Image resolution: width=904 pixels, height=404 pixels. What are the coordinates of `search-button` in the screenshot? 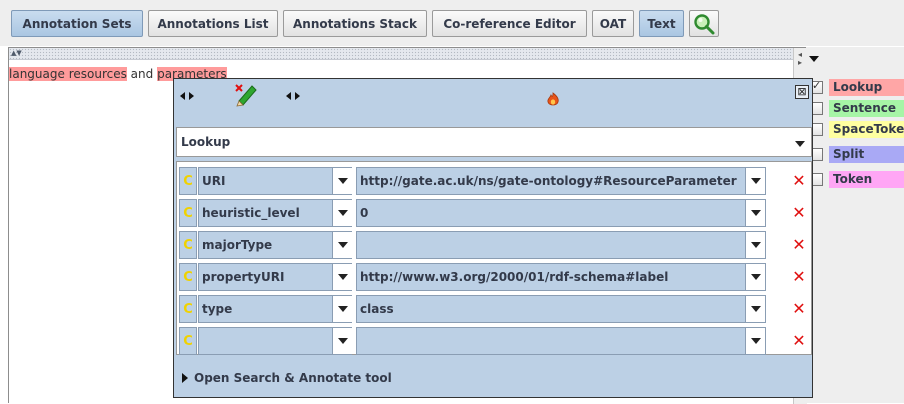 It's located at (704, 23).